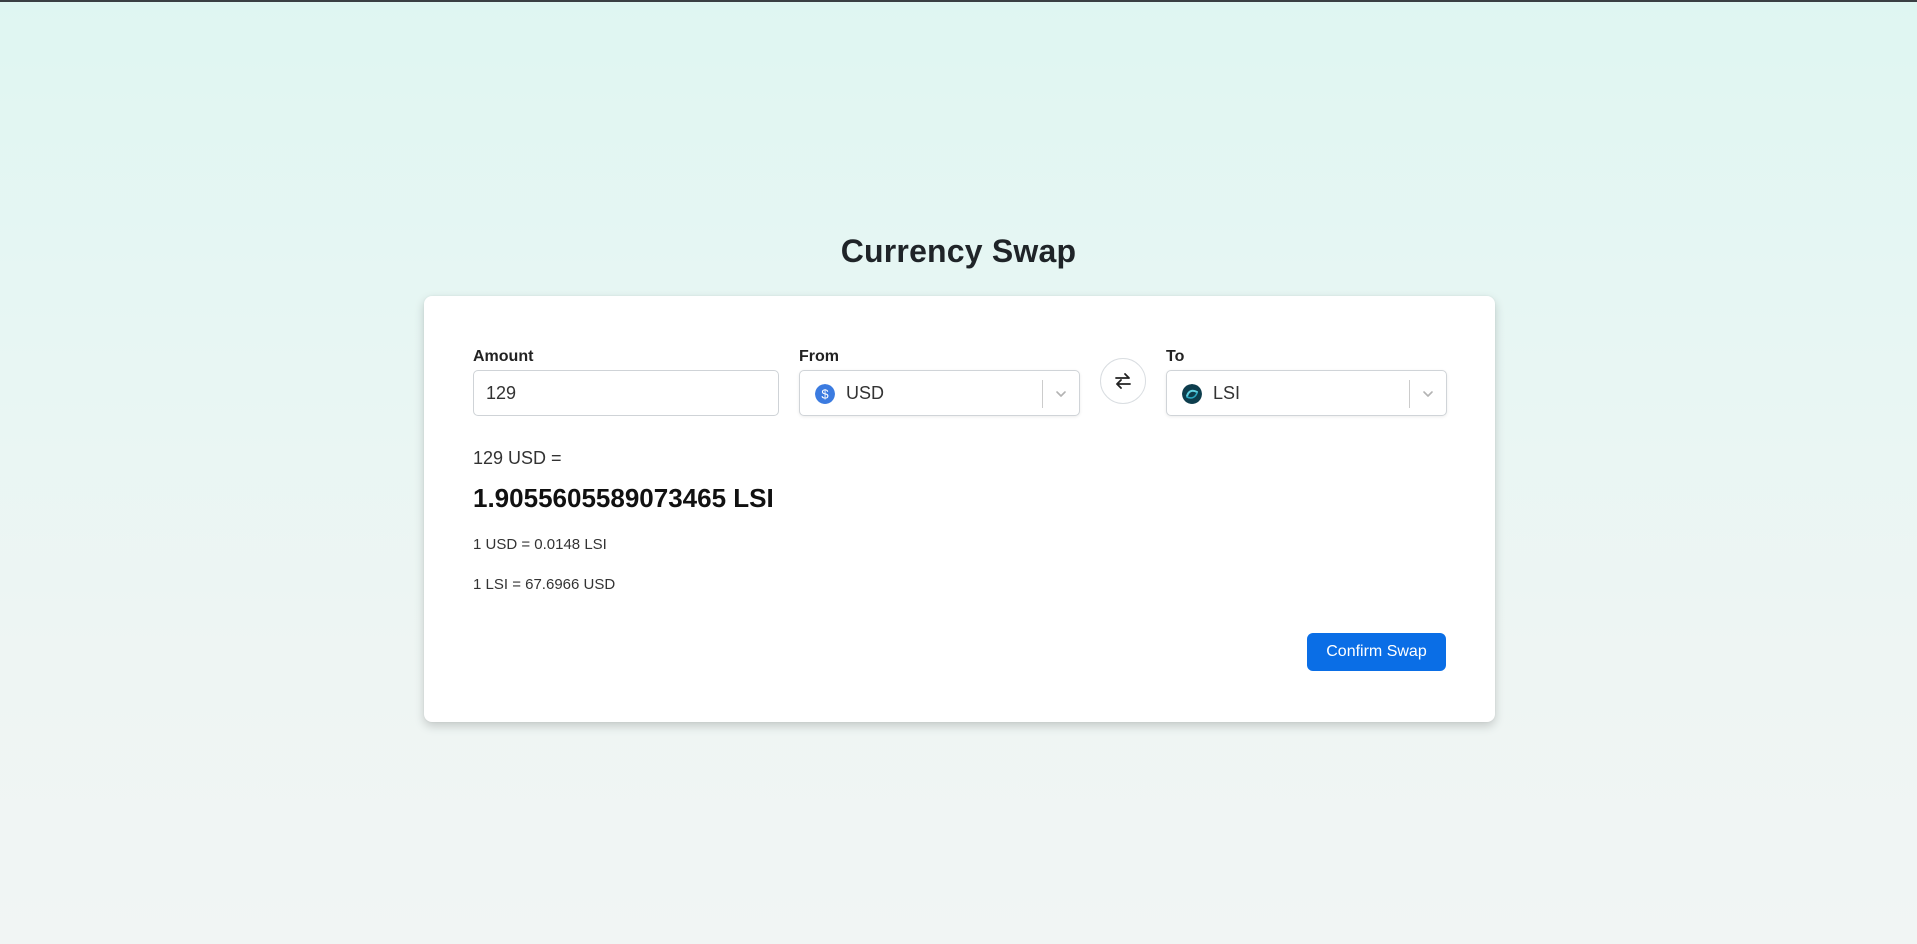 This screenshot has width=1917, height=944. What do you see at coordinates (1227, 393) in the screenshot?
I see `to-currency-value: LSI` at bounding box center [1227, 393].